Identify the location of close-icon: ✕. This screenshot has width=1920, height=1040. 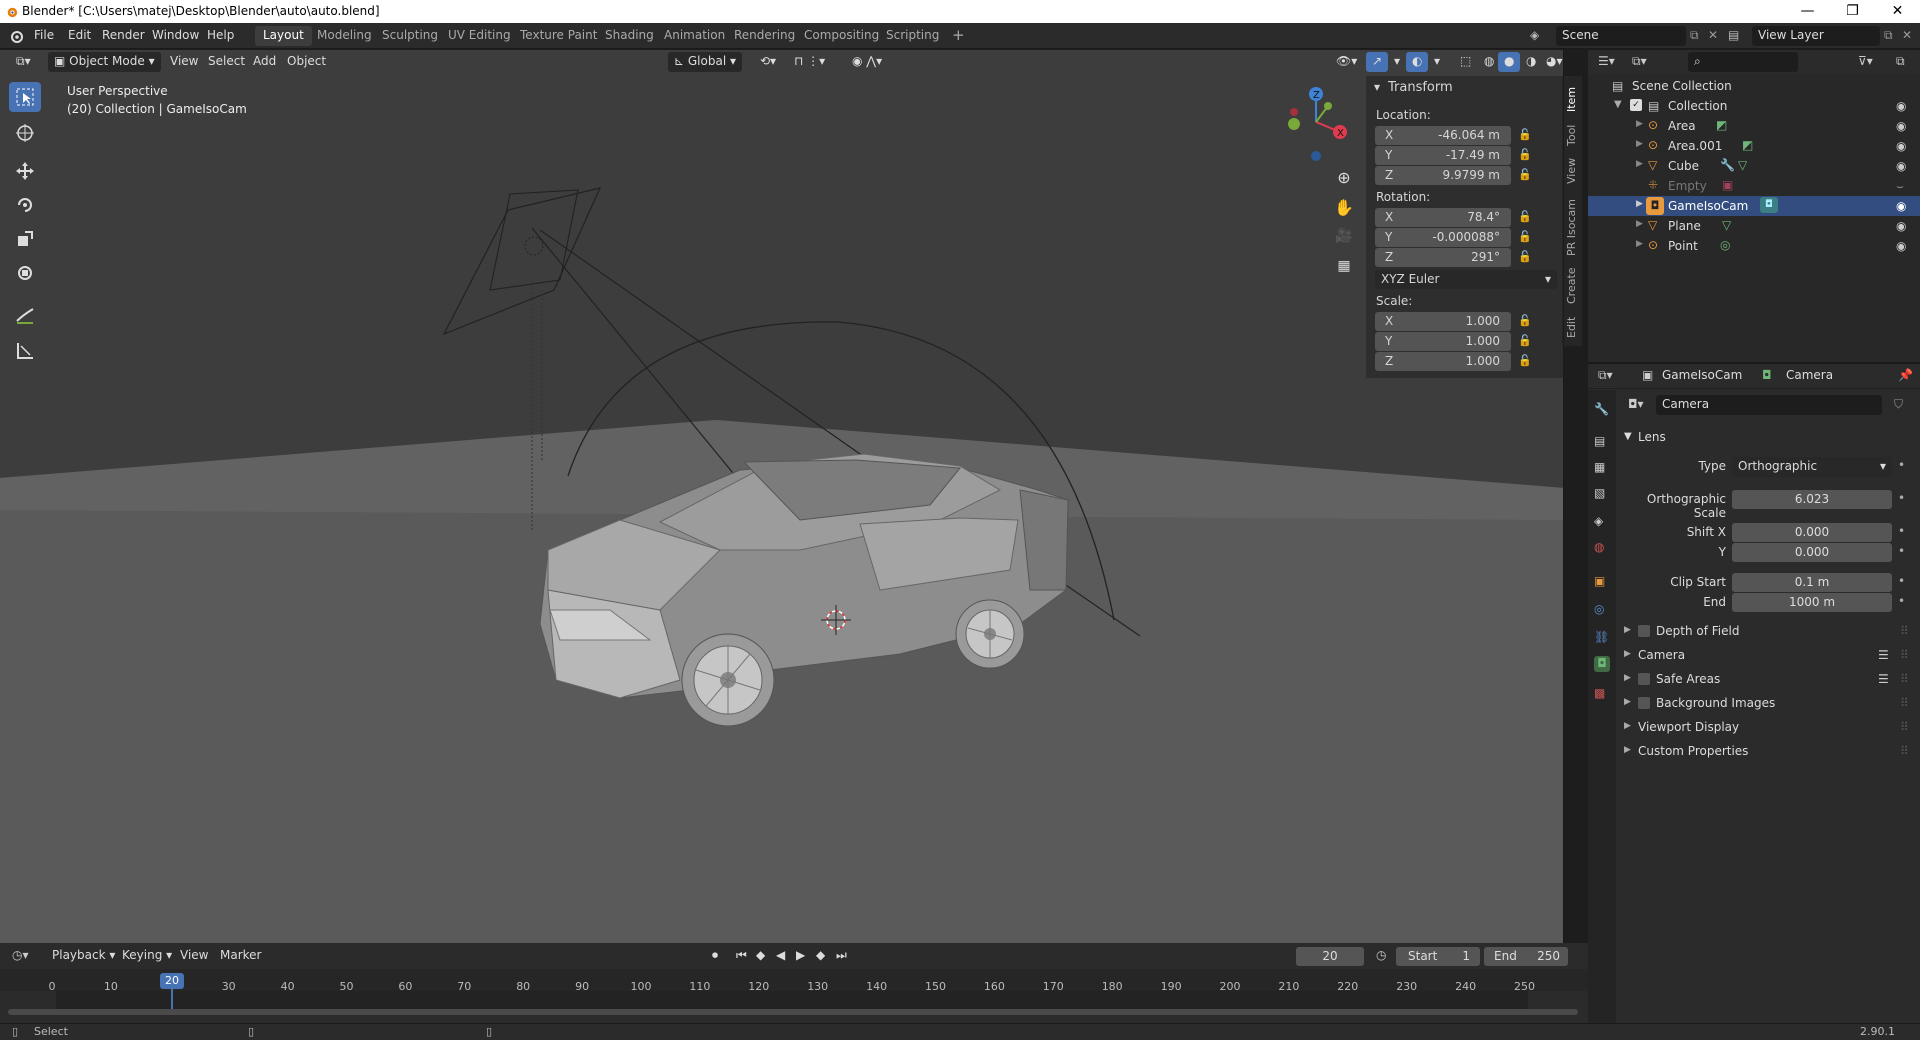
(1897, 11).